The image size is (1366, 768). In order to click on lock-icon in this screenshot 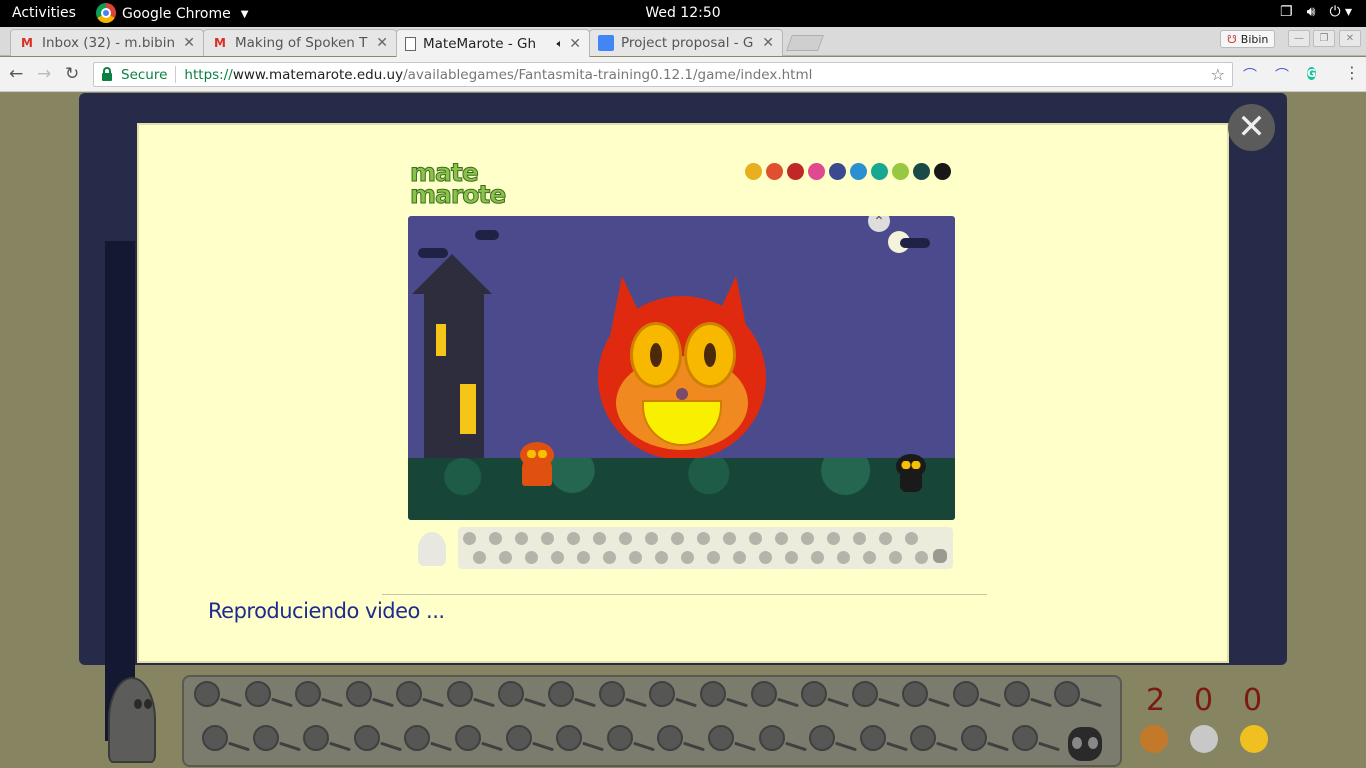, I will do `click(107, 73)`.